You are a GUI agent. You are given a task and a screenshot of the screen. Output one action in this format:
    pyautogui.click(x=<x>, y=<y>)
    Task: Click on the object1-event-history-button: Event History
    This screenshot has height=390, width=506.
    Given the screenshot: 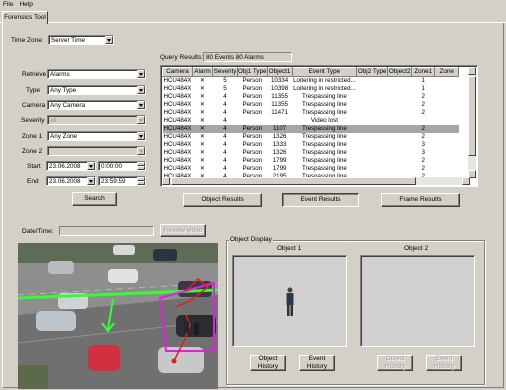 What is the action you would take?
    pyautogui.click(x=317, y=363)
    